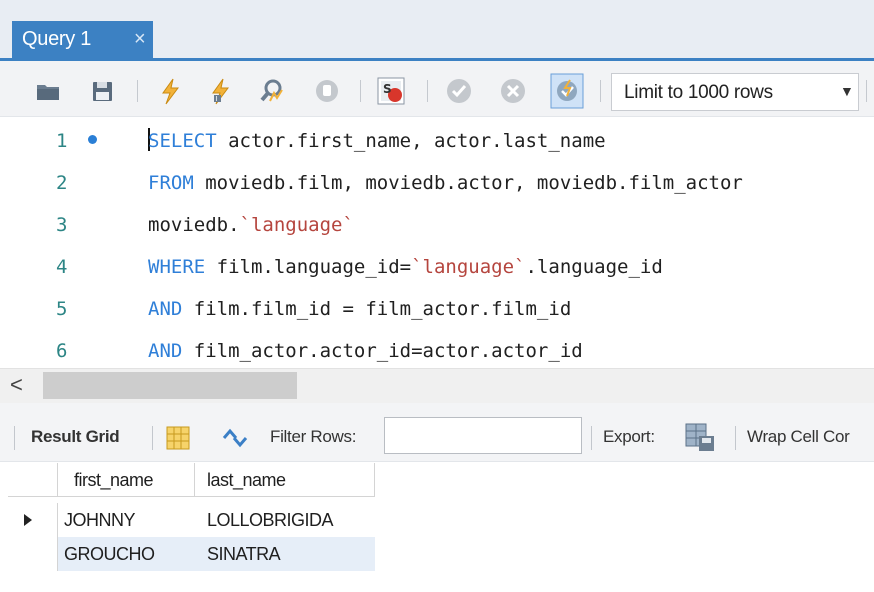 This screenshot has width=874, height=592. I want to click on scroll-left-icon: <, so click(16, 385).